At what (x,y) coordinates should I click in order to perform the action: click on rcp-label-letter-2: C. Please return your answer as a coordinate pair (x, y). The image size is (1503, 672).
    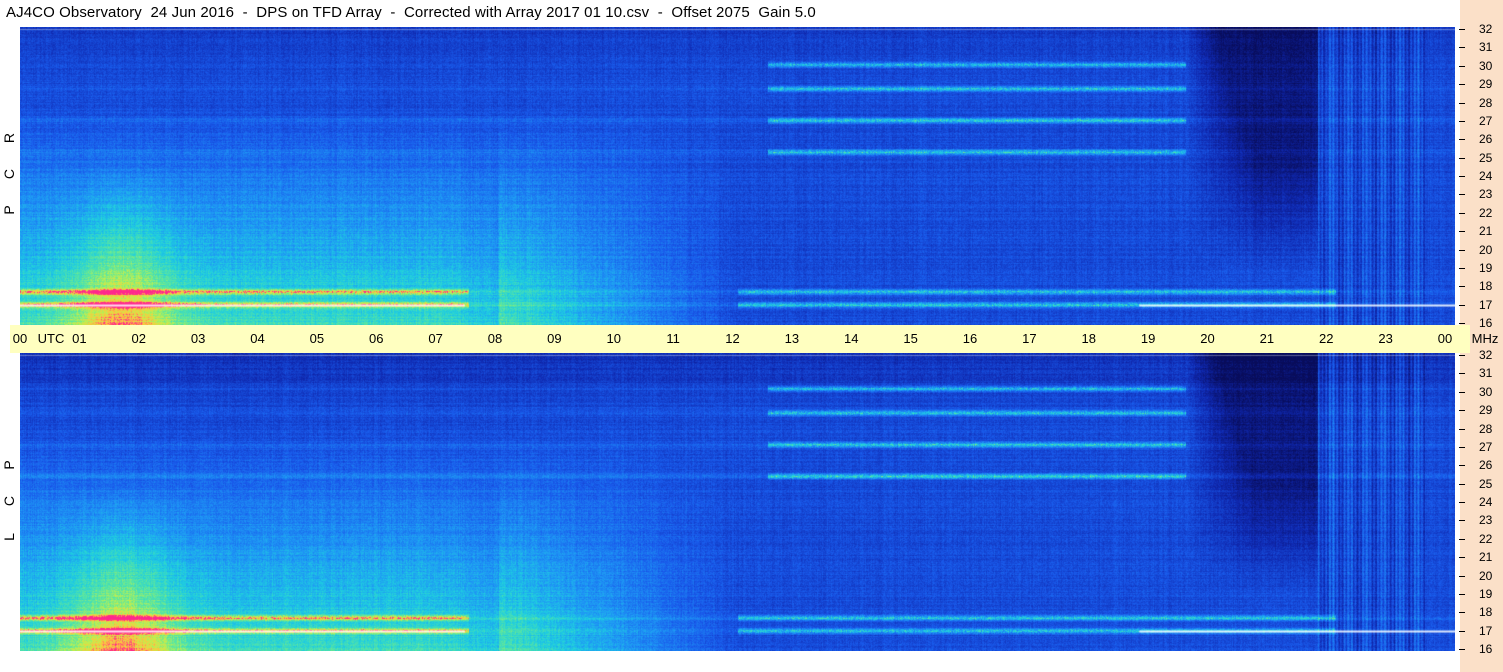
    Looking at the image, I should click on (9, 174).